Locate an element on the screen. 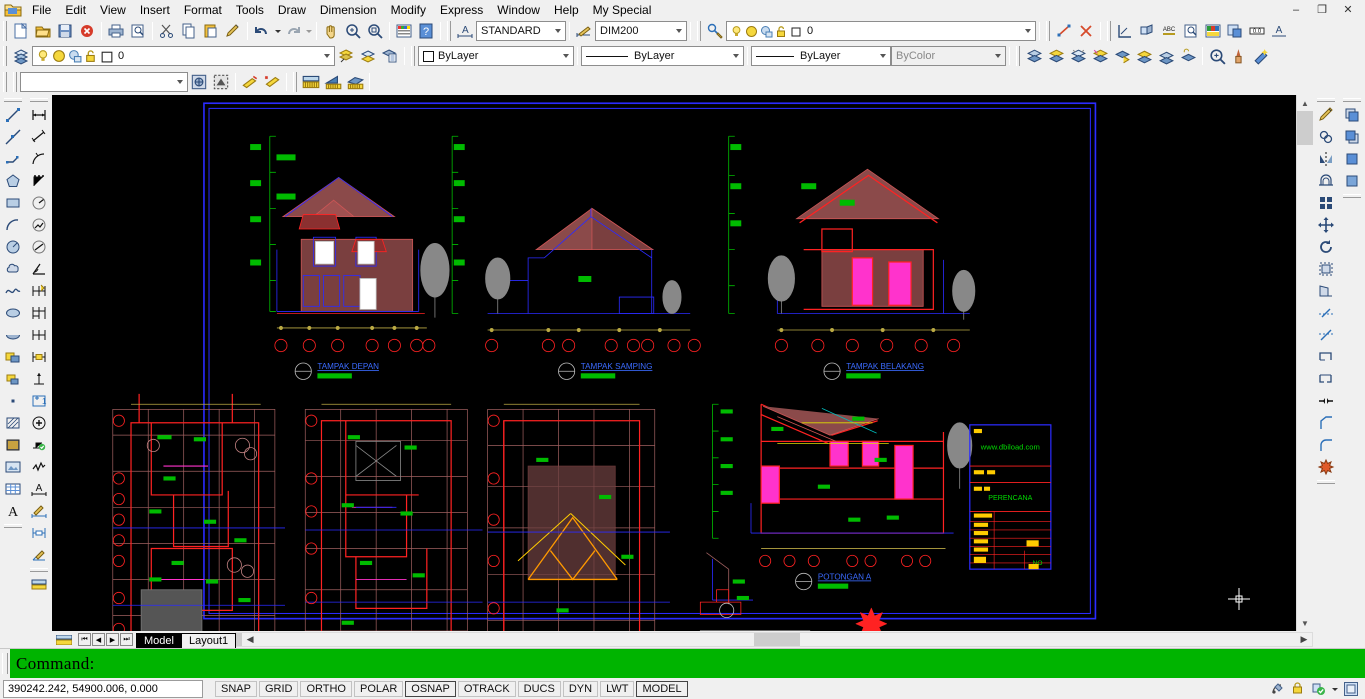  copy-icon is located at coordinates (189, 31).